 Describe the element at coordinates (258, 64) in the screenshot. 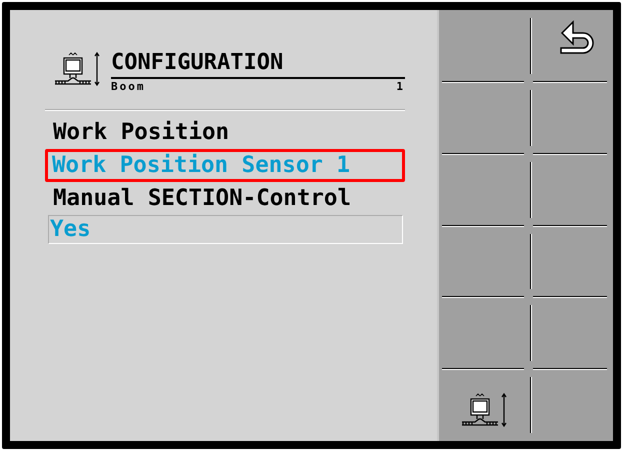

I see `screen-title: CONFIGURATION` at that location.